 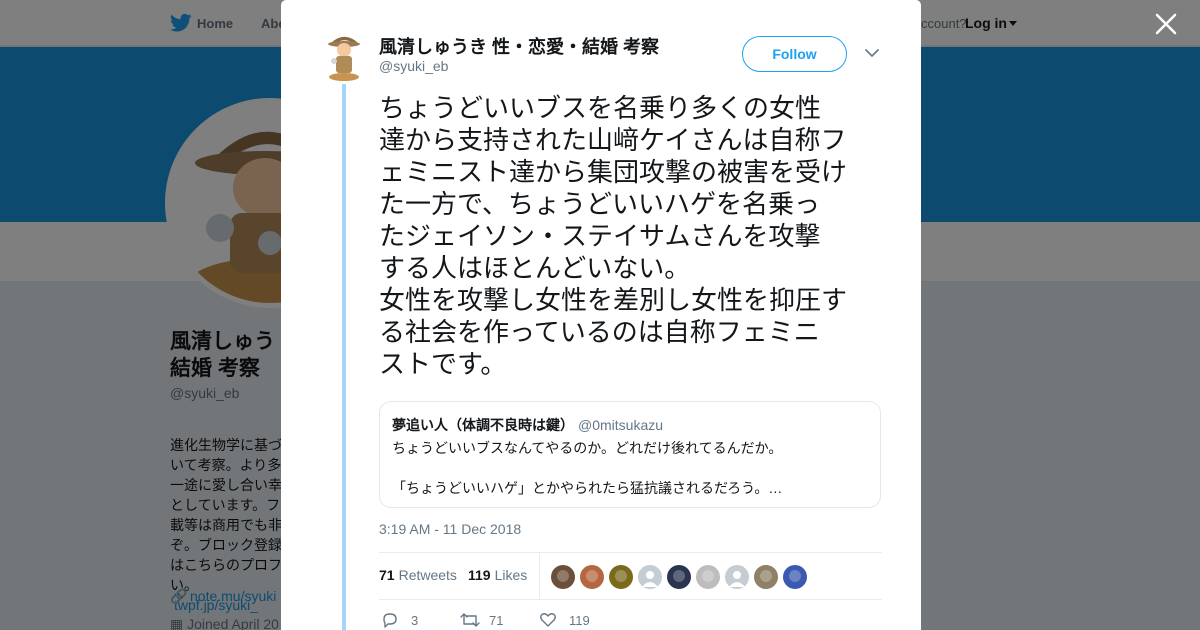 What do you see at coordinates (794, 54) in the screenshot?
I see `follow-button: Follow` at bounding box center [794, 54].